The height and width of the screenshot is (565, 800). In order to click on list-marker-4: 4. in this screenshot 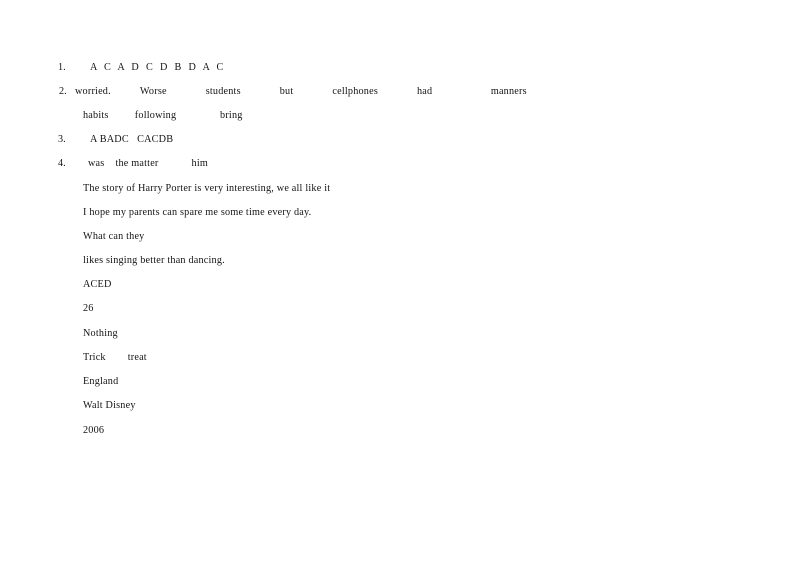, I will do `click(62, 163)`.